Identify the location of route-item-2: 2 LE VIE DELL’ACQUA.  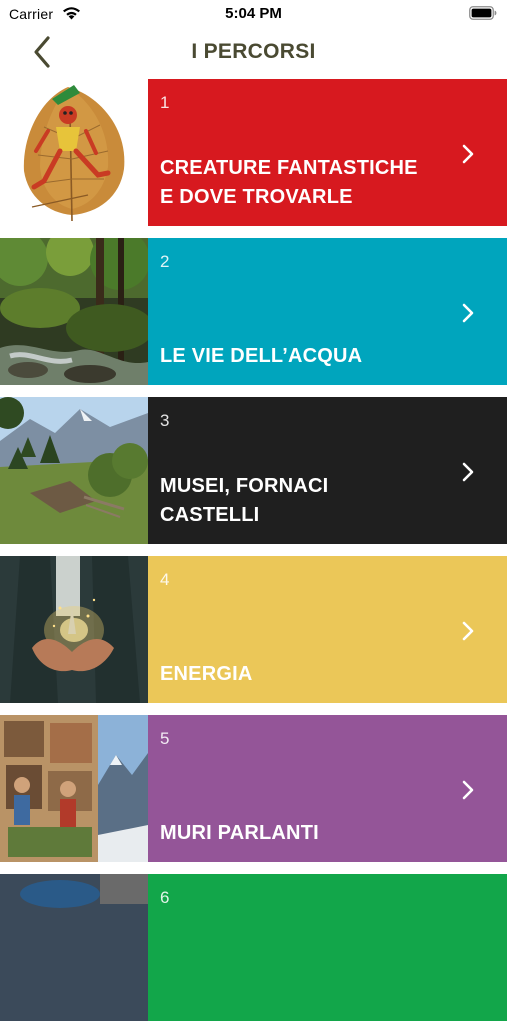
(253, 311).